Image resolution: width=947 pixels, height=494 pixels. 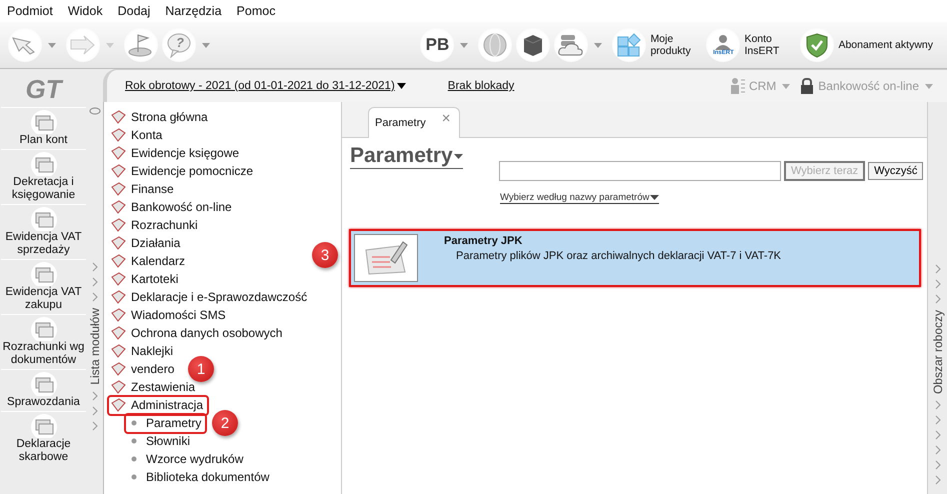 I want to click on module-item: Strona główna, so click(x=160, y=117).